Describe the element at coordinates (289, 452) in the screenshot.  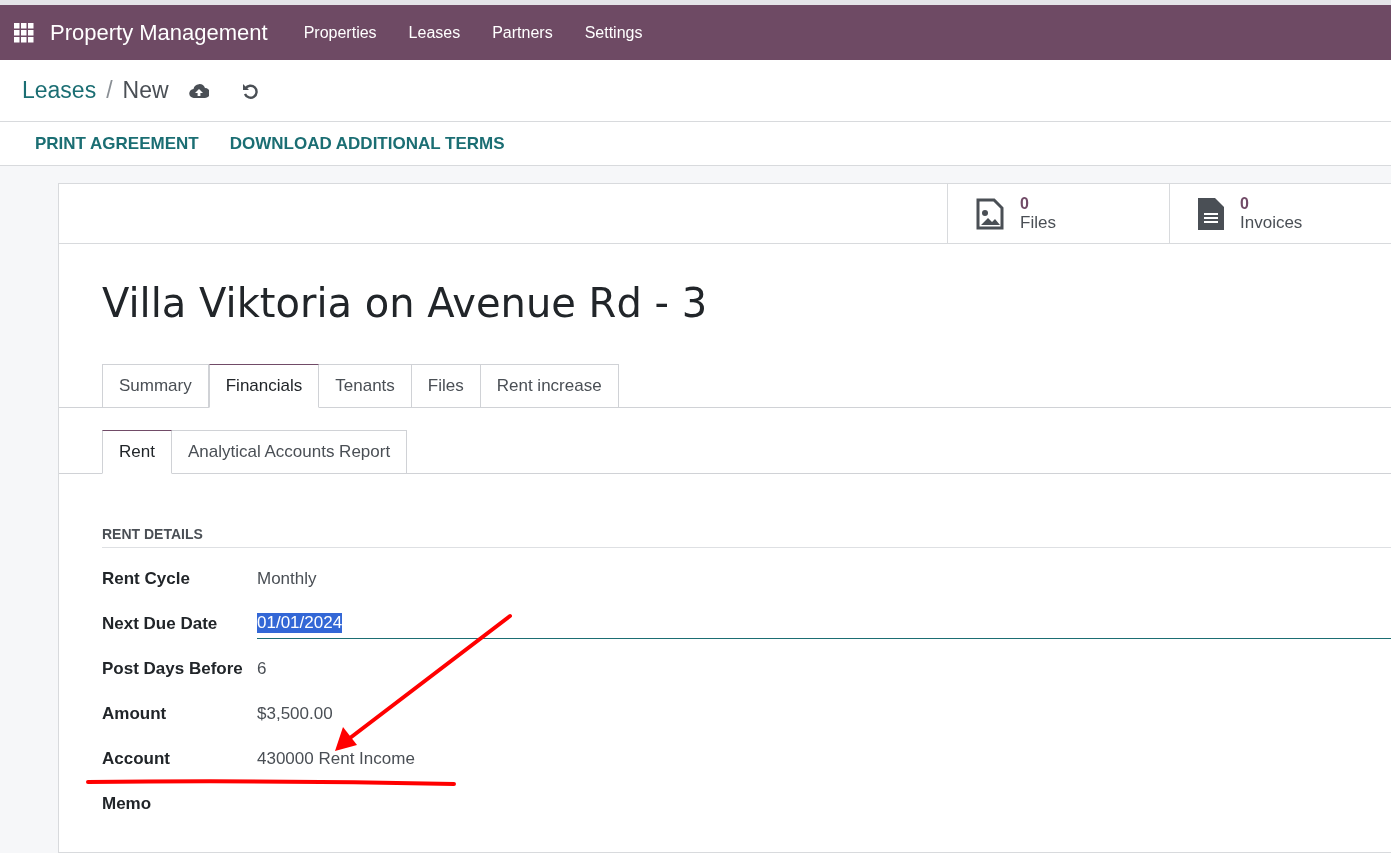
I see `tab: Analytical Accounts Report` at that location.